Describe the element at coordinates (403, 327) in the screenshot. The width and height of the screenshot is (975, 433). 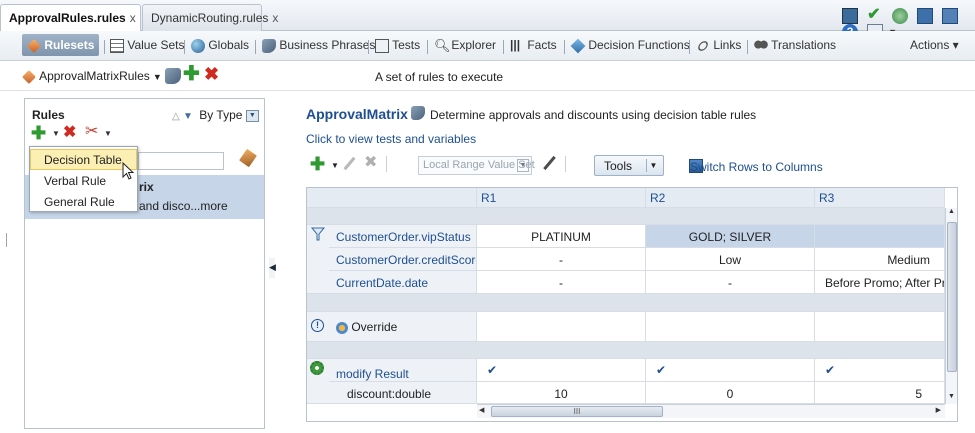
I see `override-row-label: Override` at that location.